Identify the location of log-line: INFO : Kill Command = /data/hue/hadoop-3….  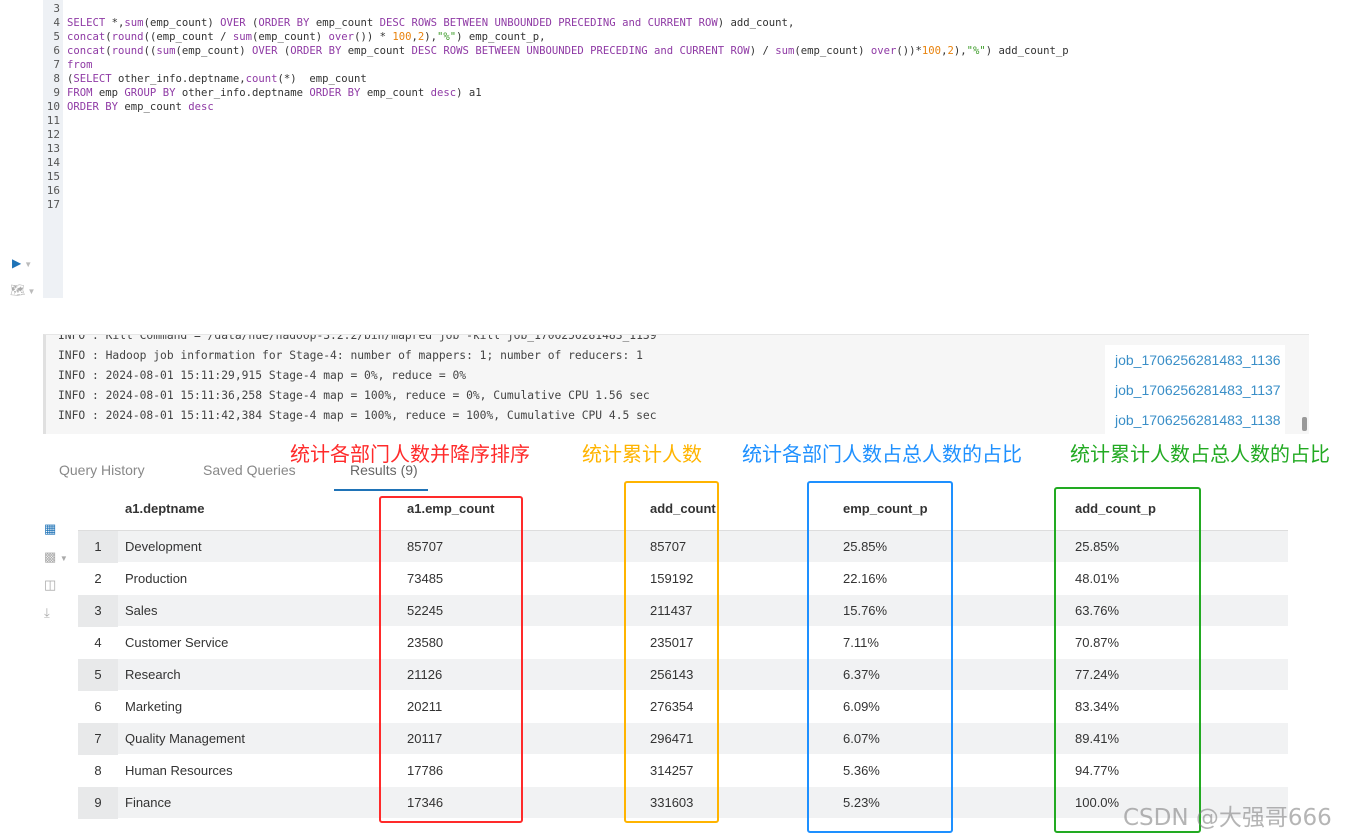
(357, 338).